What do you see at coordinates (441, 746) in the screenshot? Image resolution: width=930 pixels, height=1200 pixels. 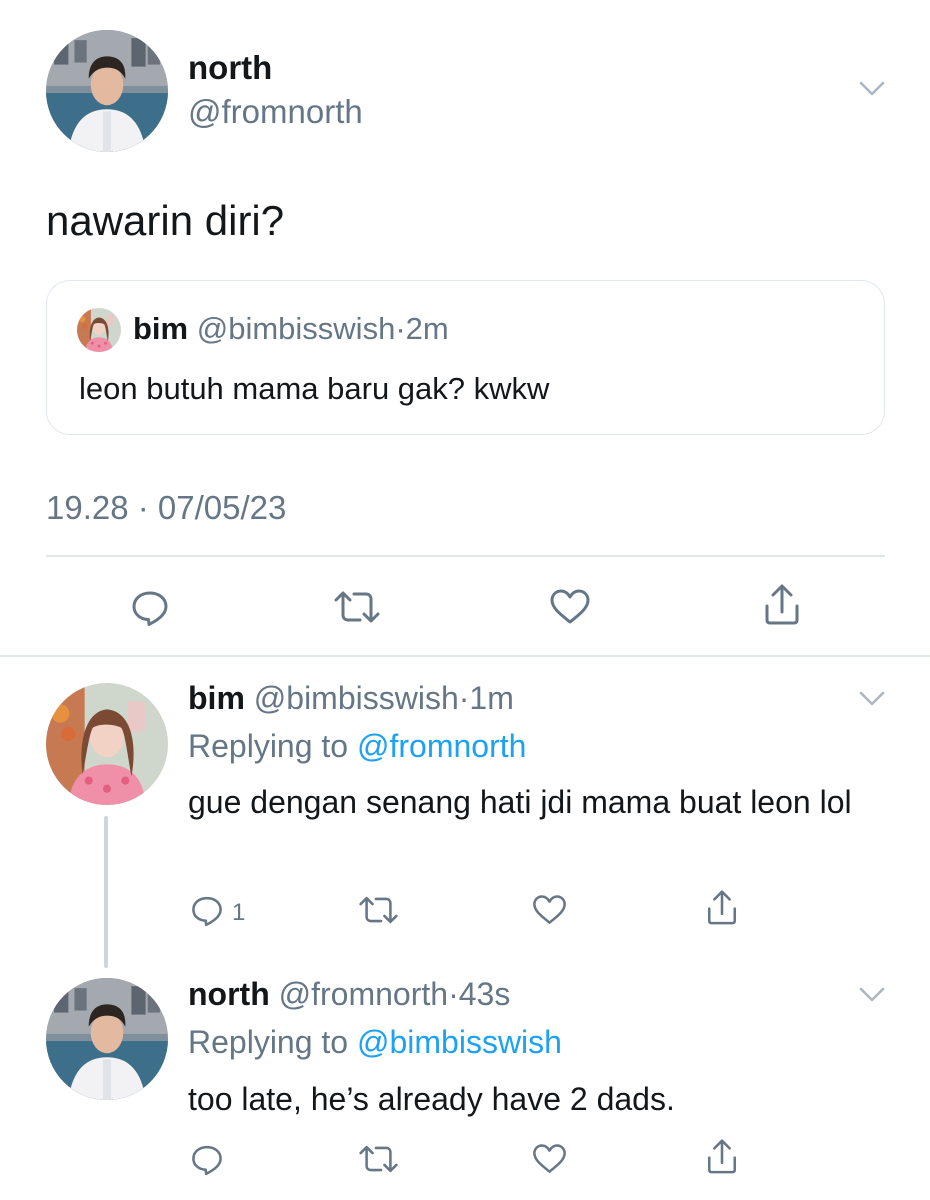 I see `replying-to-link: @fromnorth` at bounding box center [441, 746].